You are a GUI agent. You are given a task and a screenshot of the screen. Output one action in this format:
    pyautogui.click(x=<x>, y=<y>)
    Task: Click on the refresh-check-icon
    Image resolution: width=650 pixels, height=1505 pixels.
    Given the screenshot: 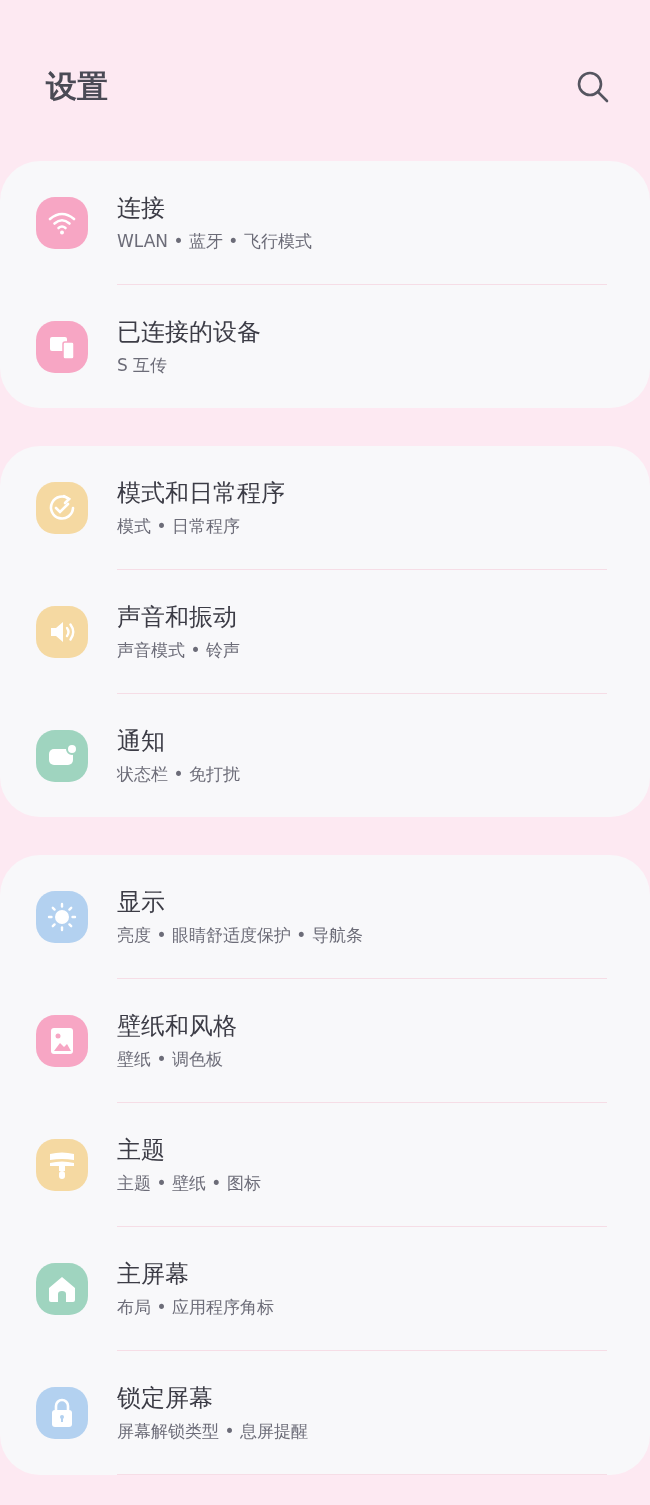 What is the action you would take?
    pyautogui.click(x=62, y=507)
    